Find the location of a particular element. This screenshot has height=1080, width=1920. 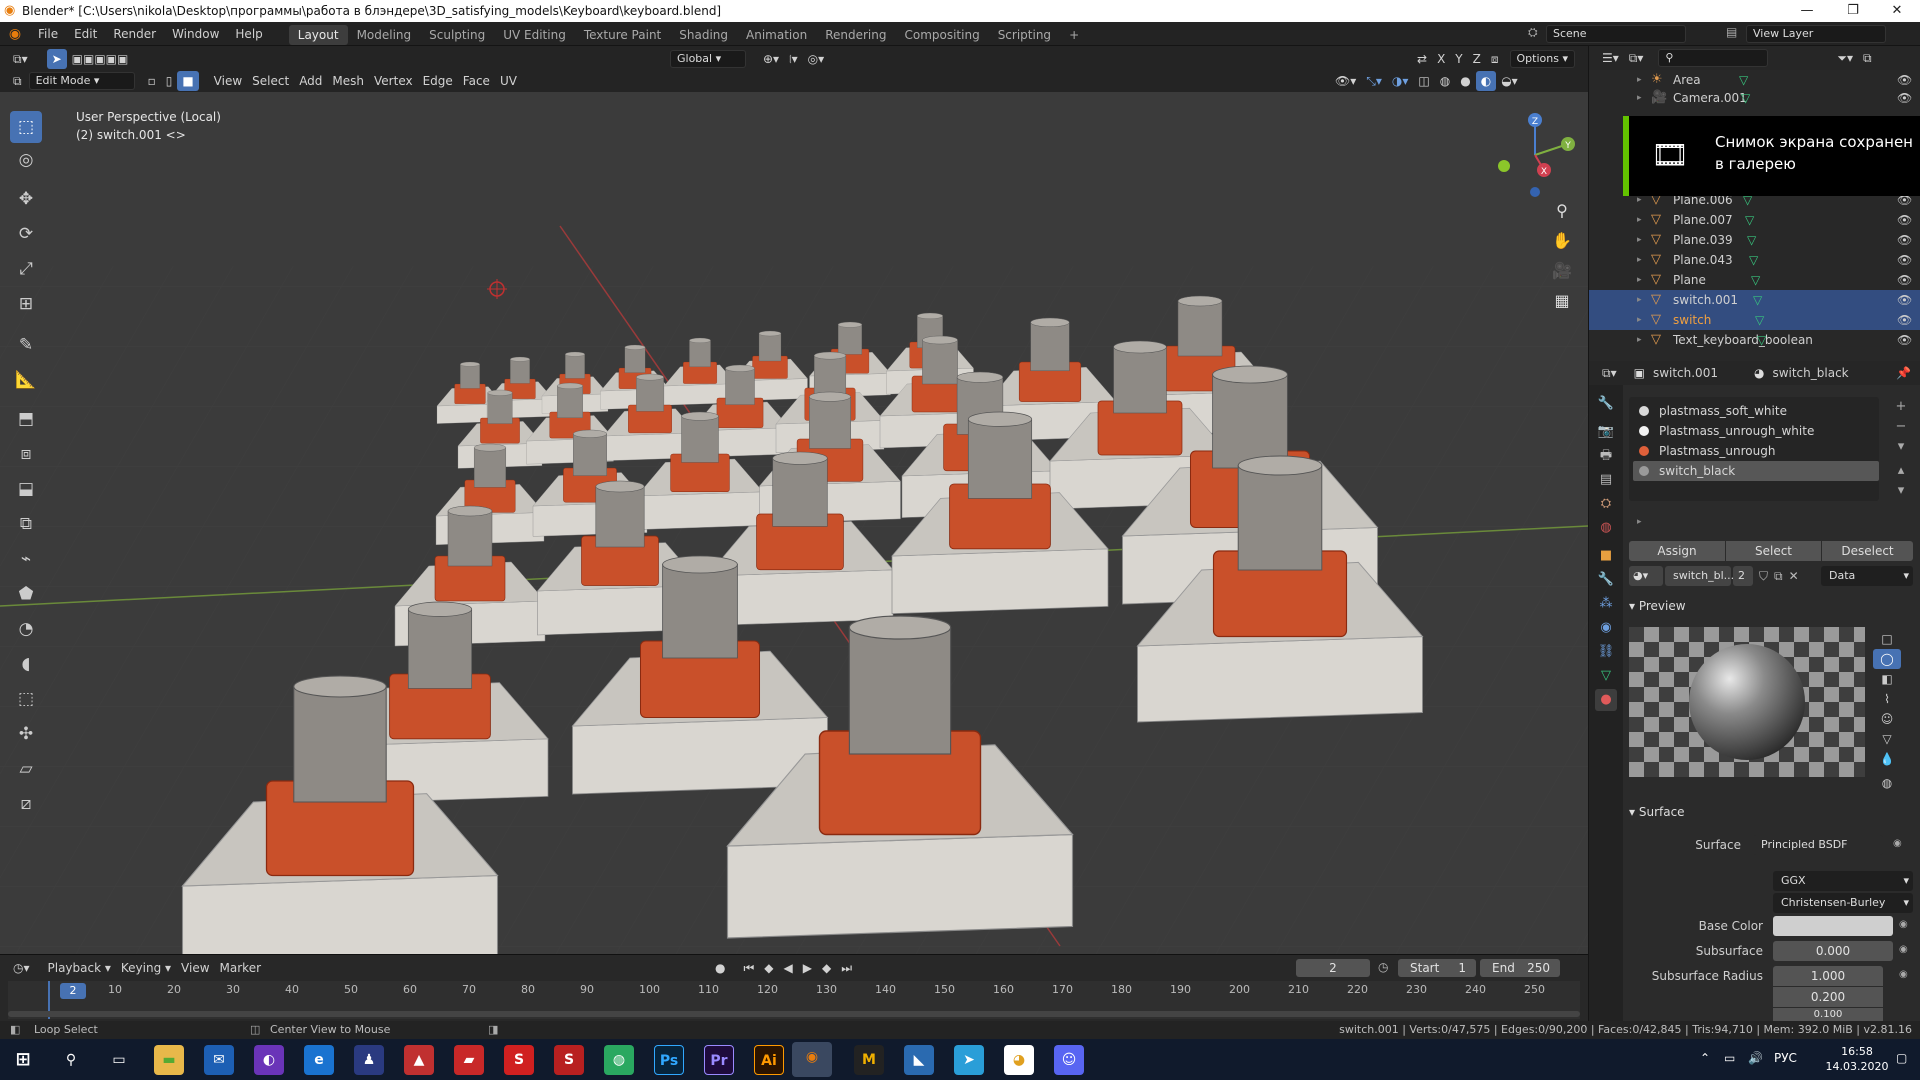

outliner-item: ▸ ▽ Plane.039 ▽ 👁 is located at coordinates (1754, 240).